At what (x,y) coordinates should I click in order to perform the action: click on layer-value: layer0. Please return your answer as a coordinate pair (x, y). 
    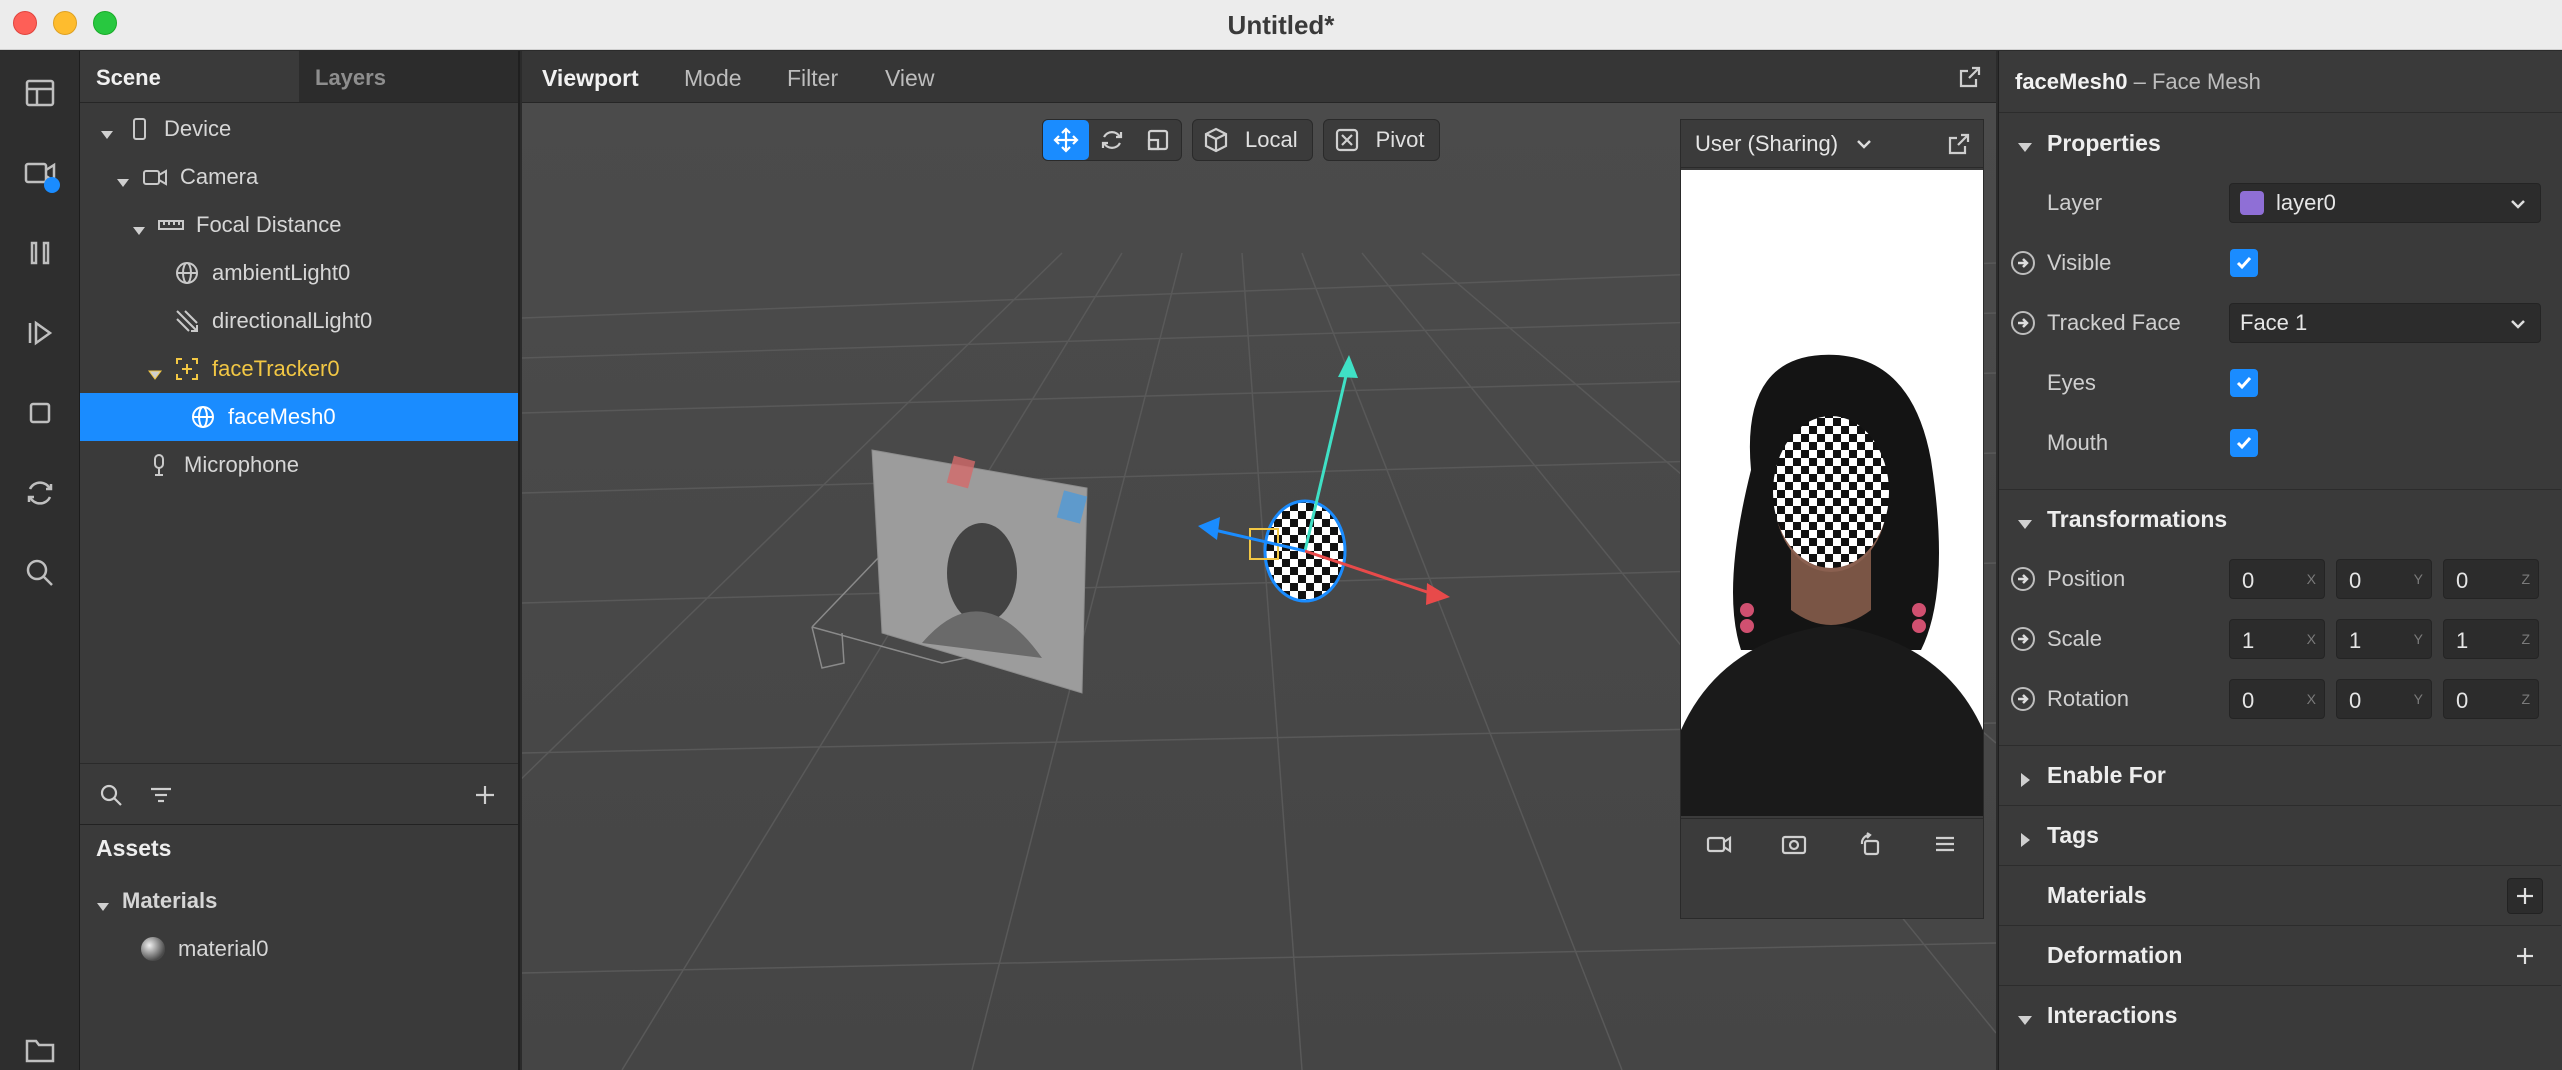
    Looking at the image, I should click on (2306, 202).